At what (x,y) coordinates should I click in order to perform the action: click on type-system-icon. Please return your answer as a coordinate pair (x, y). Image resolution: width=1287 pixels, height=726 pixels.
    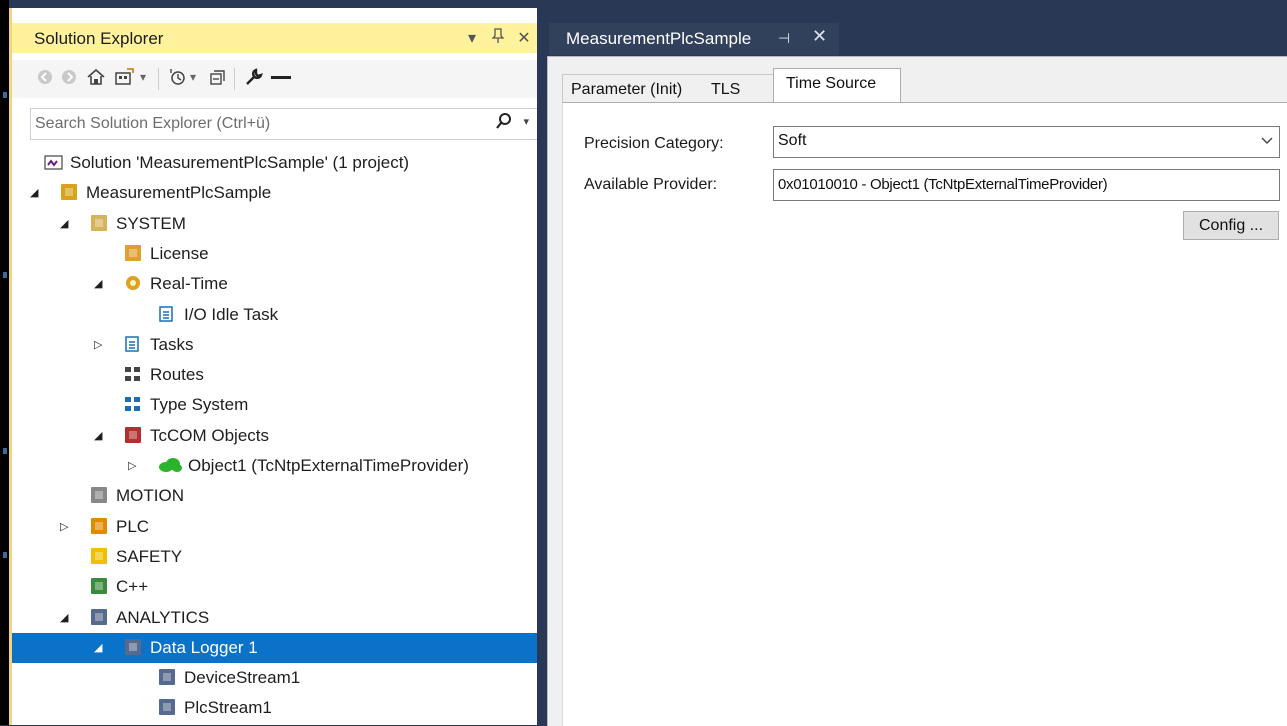
    Looking at the image, I should click on (133, 404).